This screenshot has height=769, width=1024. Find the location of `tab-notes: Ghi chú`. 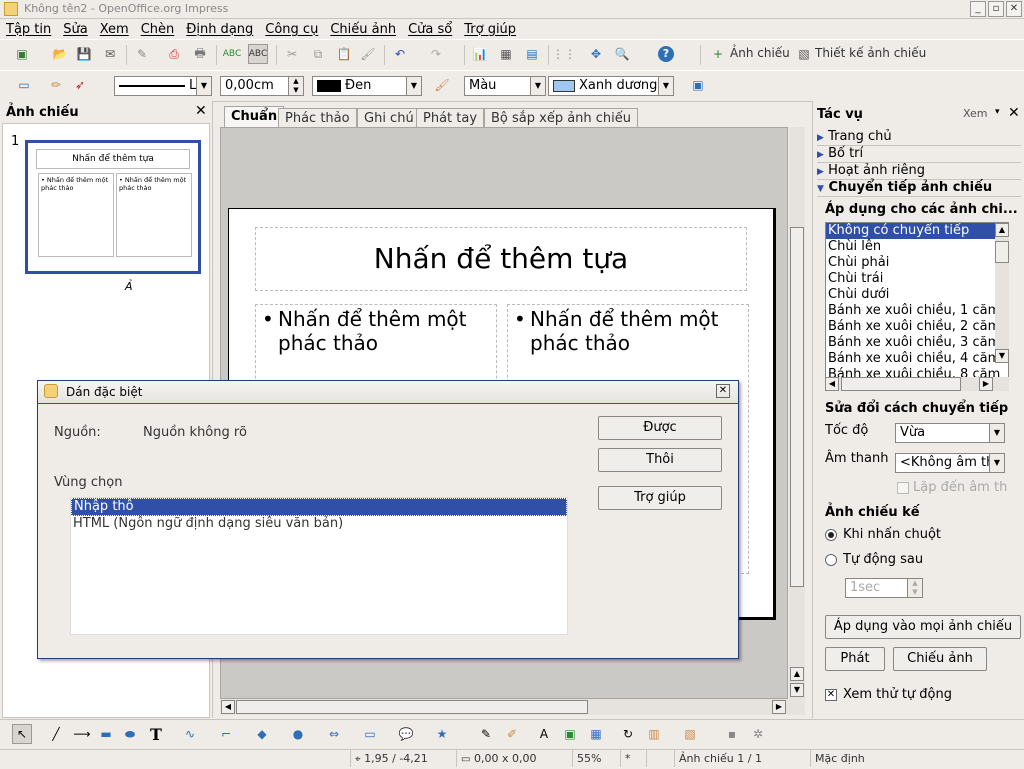

tab-notes: Ghi chú is located at coordinates (389, 118).